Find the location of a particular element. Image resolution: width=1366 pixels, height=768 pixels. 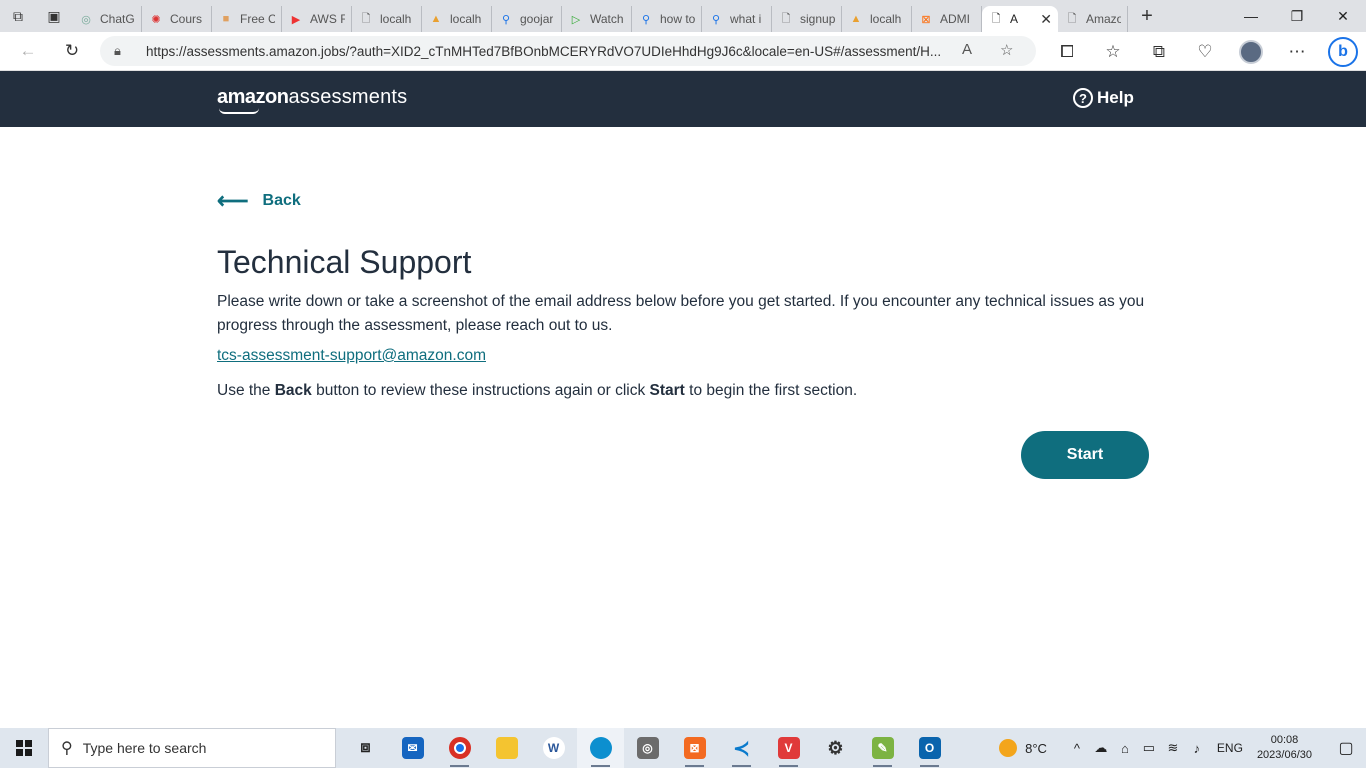

browser-tab: ⚲ what i is located at coordinates (737, 19).